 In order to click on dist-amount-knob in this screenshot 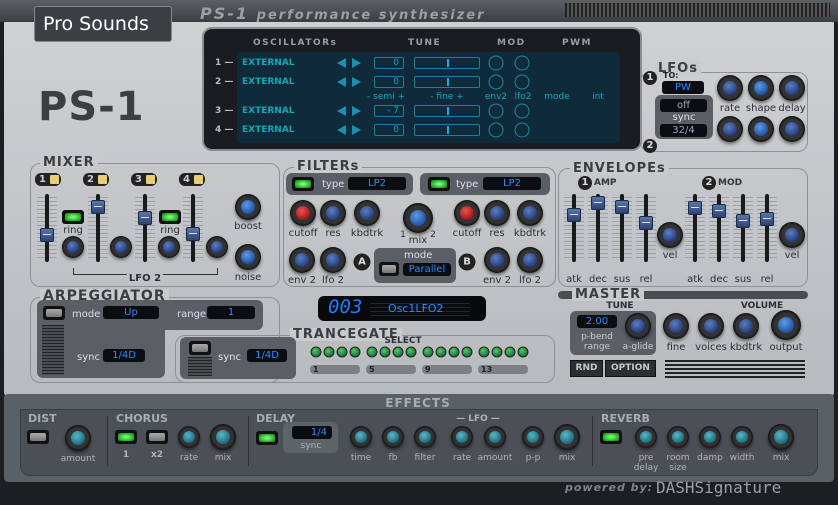, I will do `click(78, 438)`.